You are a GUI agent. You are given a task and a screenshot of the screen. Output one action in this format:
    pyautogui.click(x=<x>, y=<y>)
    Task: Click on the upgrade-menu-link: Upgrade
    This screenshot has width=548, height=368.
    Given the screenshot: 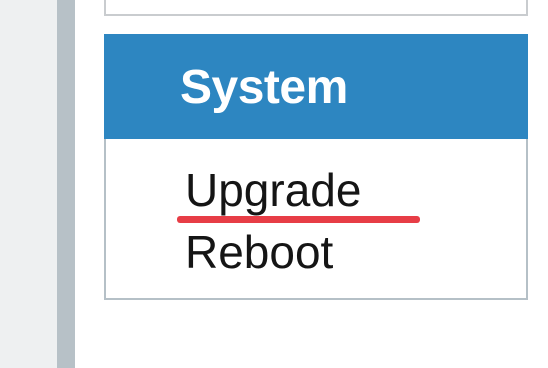 What is the action you would take?
    pyautogui.click(x=273, y=190)
    